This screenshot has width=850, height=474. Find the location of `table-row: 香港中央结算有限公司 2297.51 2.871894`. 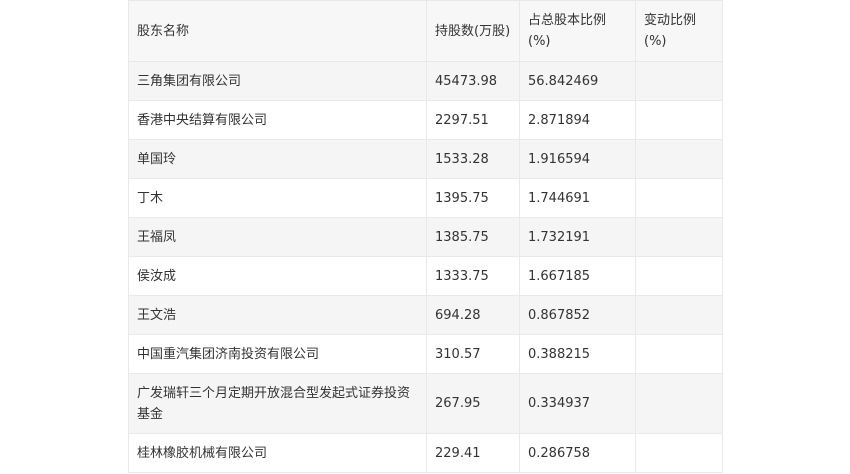

table-row: 香港中央结算有限公司 2297.51 2.871894 is located at coordinates (425, 120).